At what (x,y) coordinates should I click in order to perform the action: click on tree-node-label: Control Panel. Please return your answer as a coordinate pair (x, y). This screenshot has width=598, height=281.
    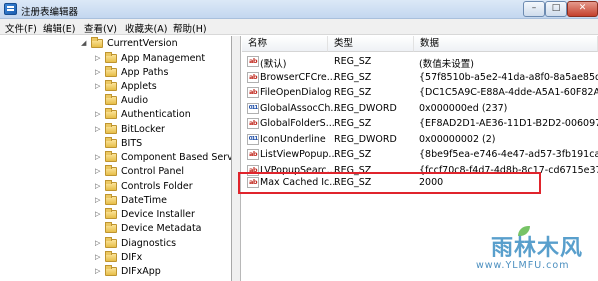
    Looking at the image, I should click on (152, 171).